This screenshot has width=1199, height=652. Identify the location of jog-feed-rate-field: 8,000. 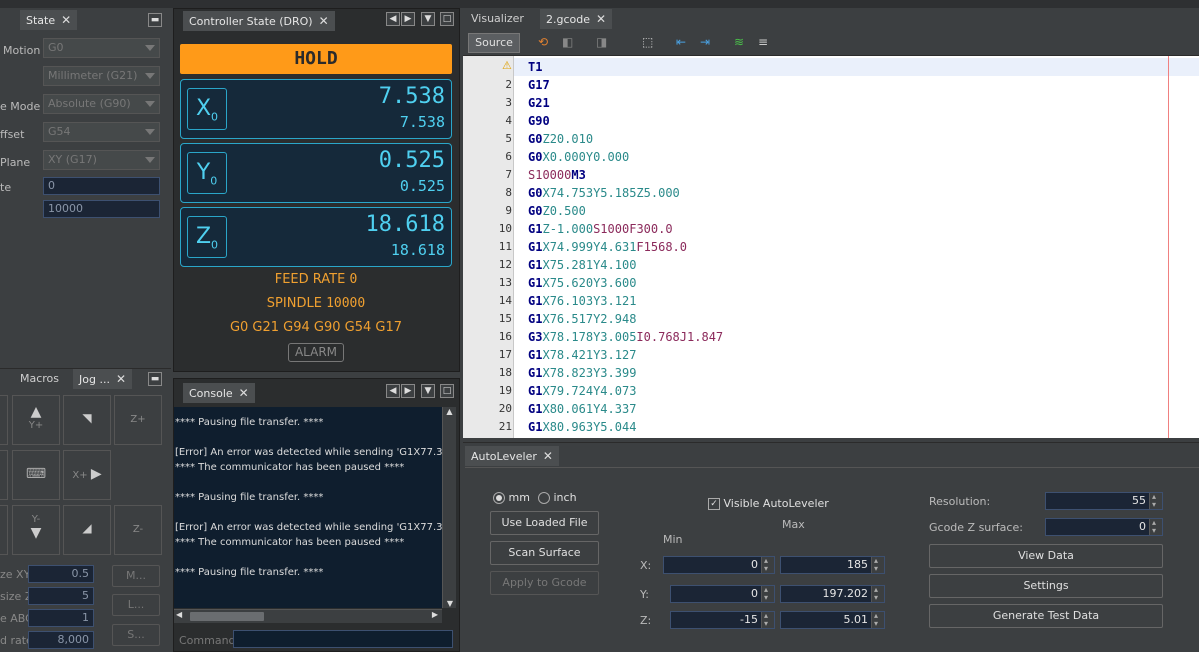
(61, 640).